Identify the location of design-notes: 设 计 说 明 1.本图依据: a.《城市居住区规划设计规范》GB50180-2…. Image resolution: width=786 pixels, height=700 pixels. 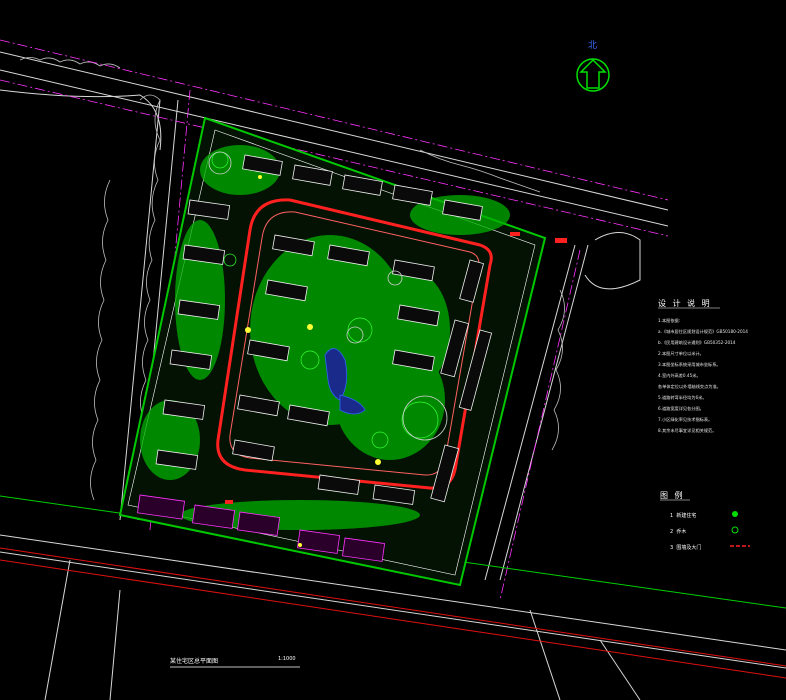
(720, 367).